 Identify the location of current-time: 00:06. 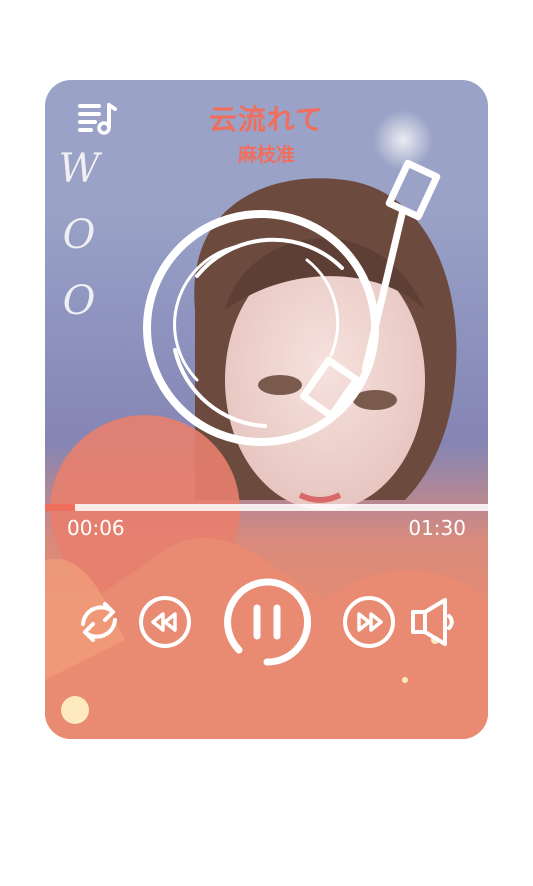
(96, 528).